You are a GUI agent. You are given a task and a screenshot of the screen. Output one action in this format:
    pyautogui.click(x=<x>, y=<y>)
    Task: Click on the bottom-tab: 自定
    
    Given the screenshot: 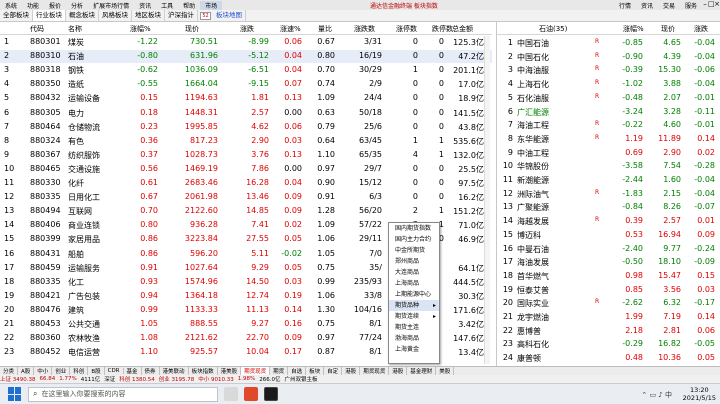 What is the action you would take?
    pyautogui.click(x=333, y=371)
    